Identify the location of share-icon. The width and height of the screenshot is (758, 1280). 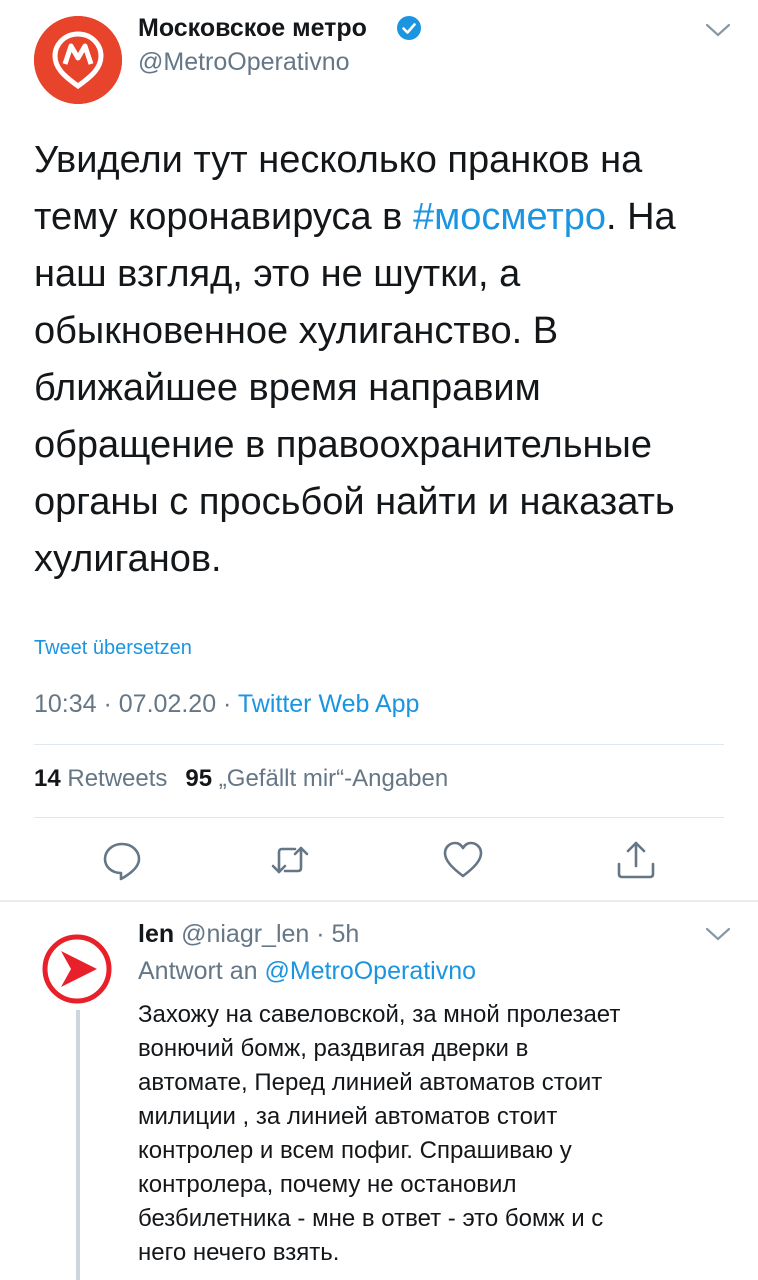
(636, 860).